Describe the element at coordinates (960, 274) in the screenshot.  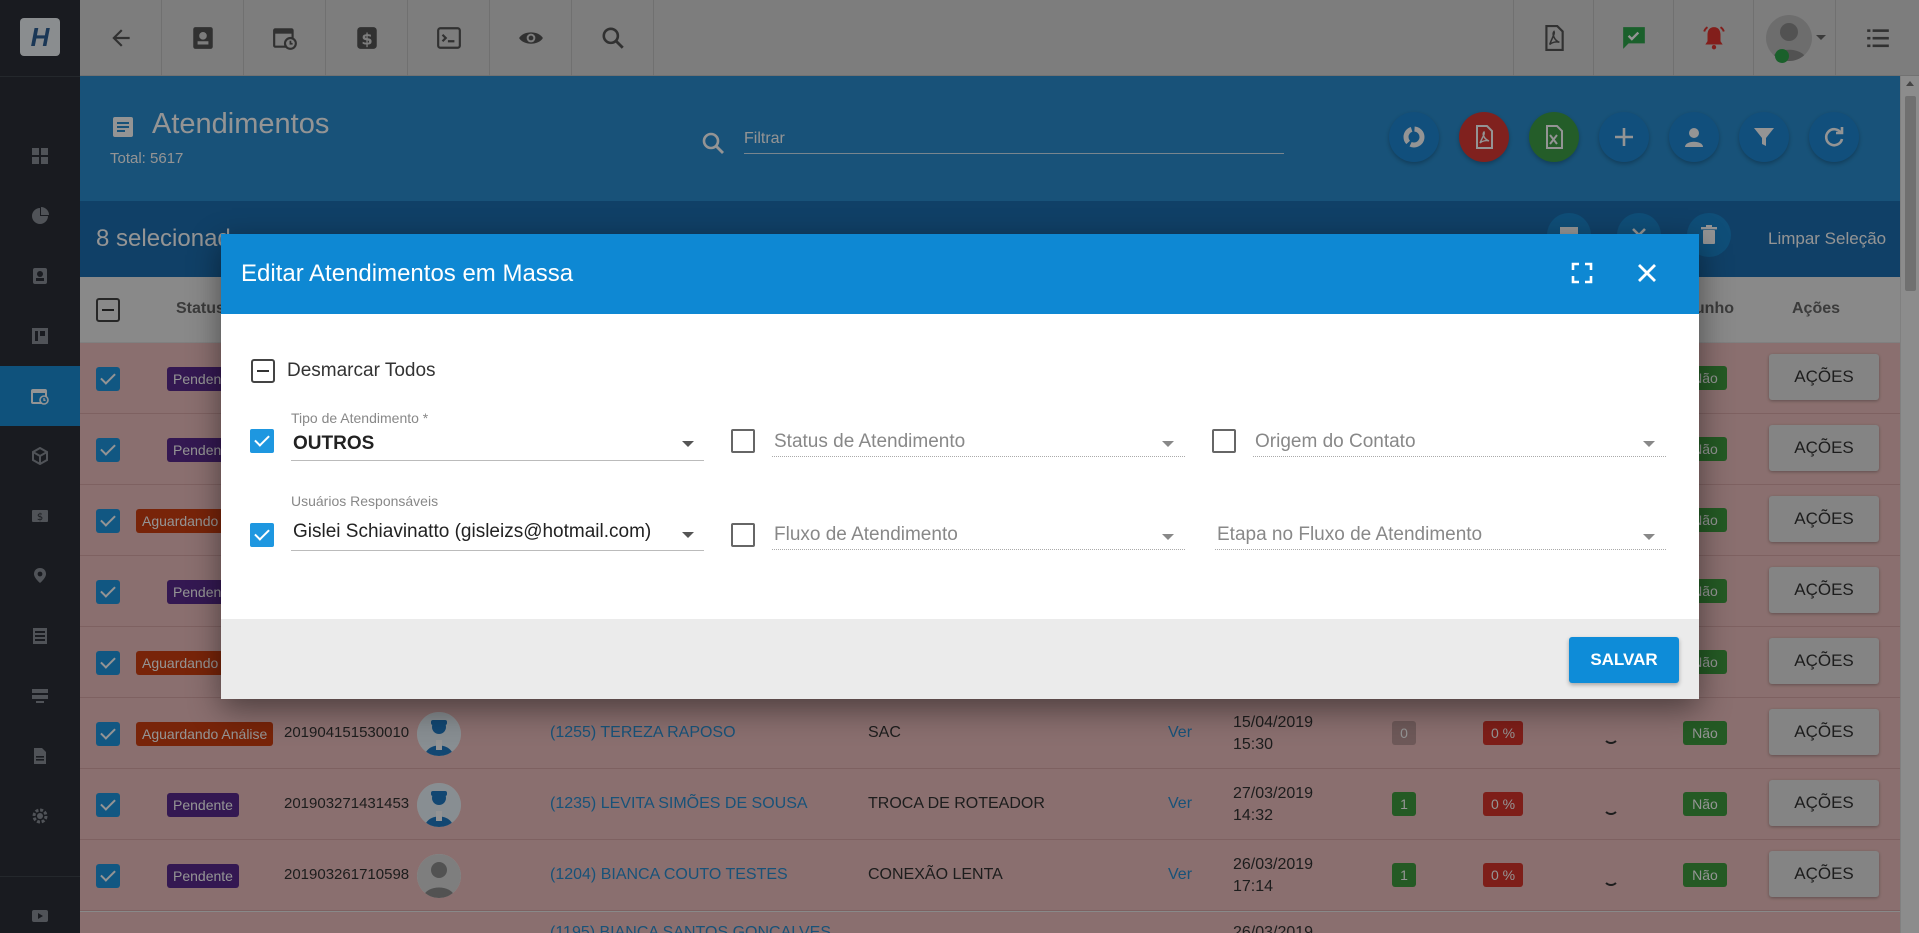
I see `dialog-header: Editar Atendimentos em Massa` at that location.